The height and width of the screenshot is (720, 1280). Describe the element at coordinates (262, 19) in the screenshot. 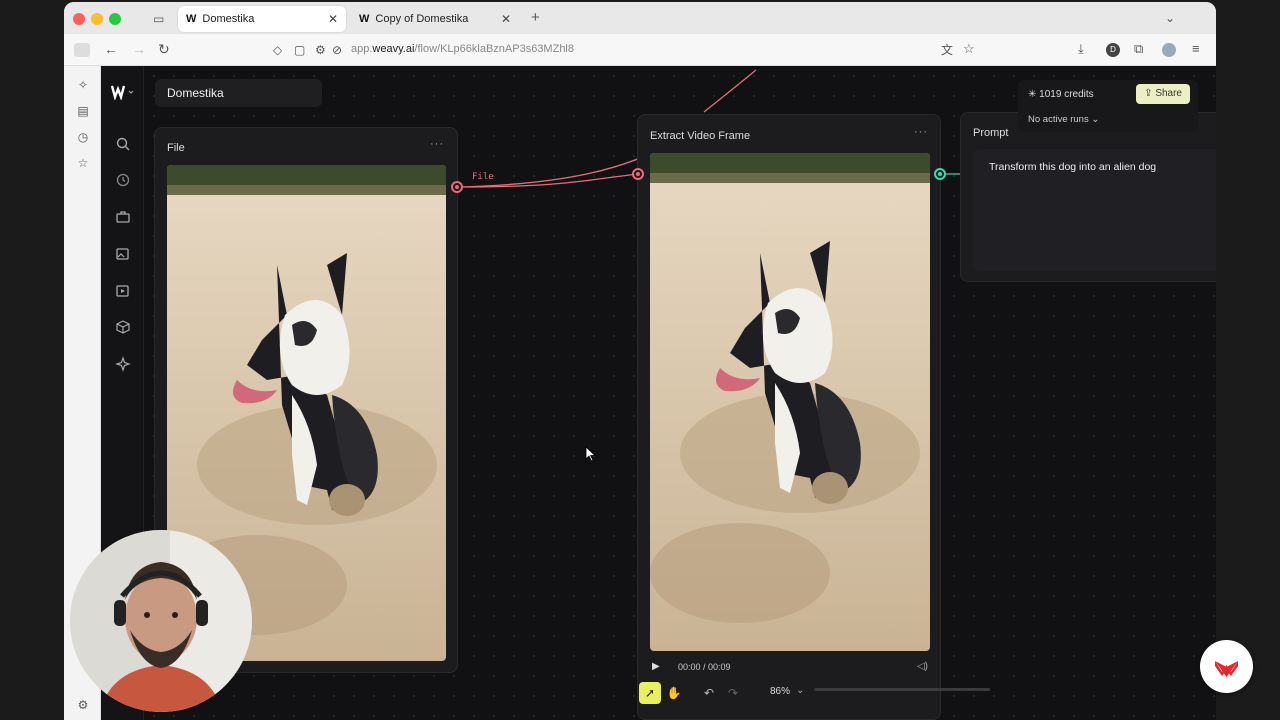

I see `tab-domestika: W Domestika ✕` at that location.